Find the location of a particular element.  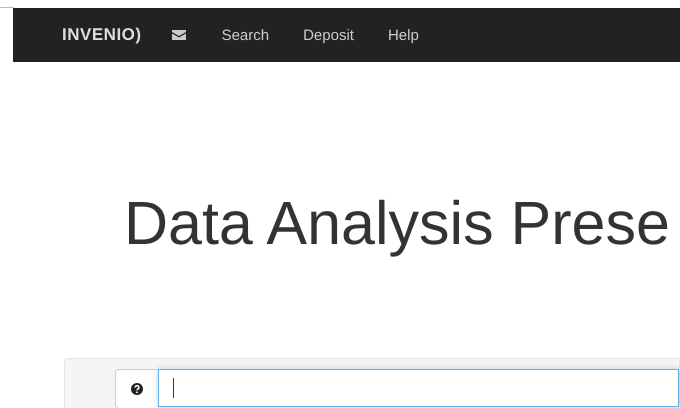

nav-link: Help is located at coordinates (403, 35).